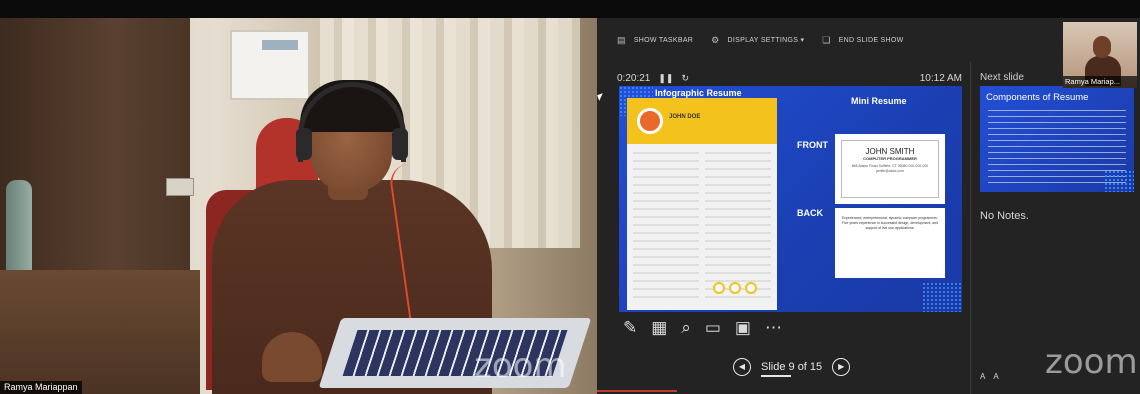 The width and height of the screenshot is (1140, 394). I want to click on timer-row: 0:20:21 ❚❚ ↻ 10:12 AM, so click(789, 78).